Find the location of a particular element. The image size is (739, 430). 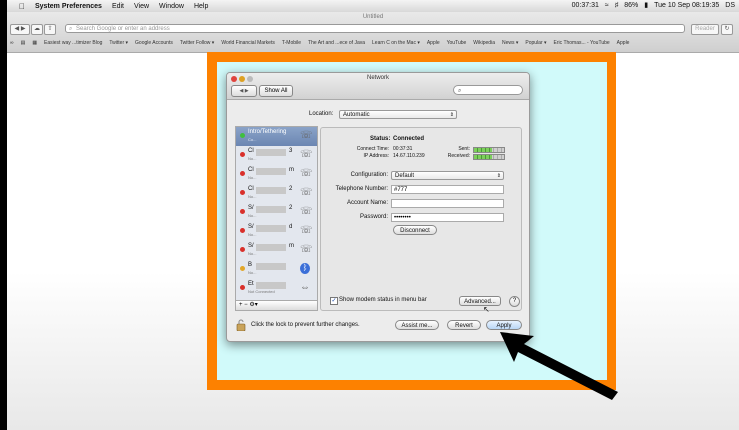

menu-window: Window is located at coordinates (171, 6).